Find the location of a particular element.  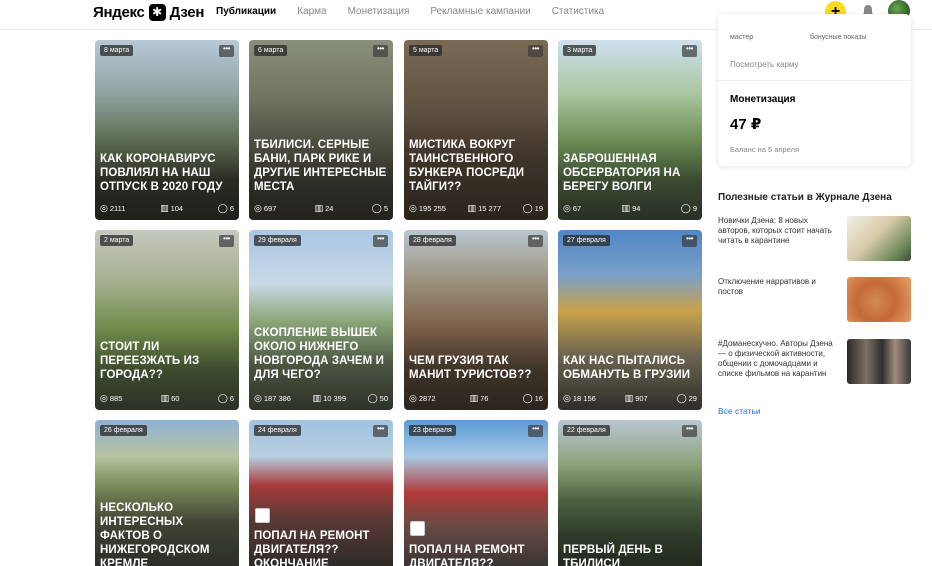

article-stats: ◎ 2872 ▥ 76 ◯ 16 is located at coordinates (476, 398).